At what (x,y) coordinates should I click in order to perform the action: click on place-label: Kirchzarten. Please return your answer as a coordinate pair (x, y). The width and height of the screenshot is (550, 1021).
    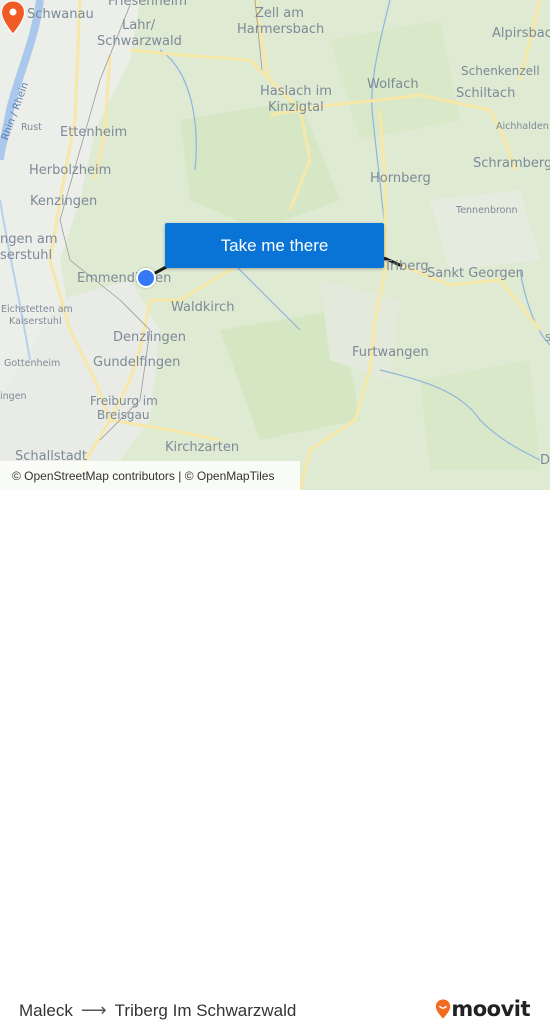
    Looking at the image, I should click on (202, 447).